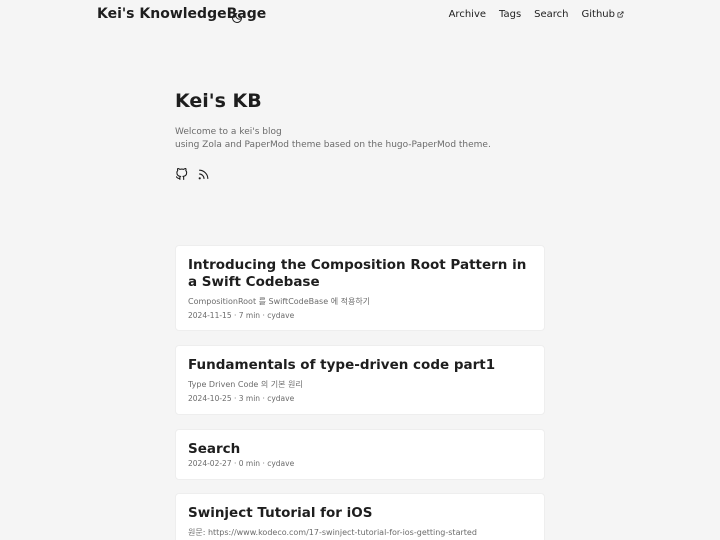 The image size is (720, 540). I want to click on post-read-time: 0 min, so click(249, 463).